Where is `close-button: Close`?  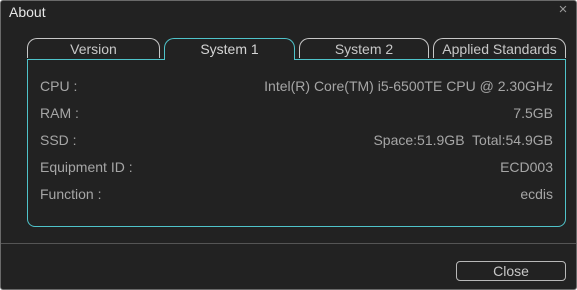
close-button: Close is located at coordinates (511, 271).